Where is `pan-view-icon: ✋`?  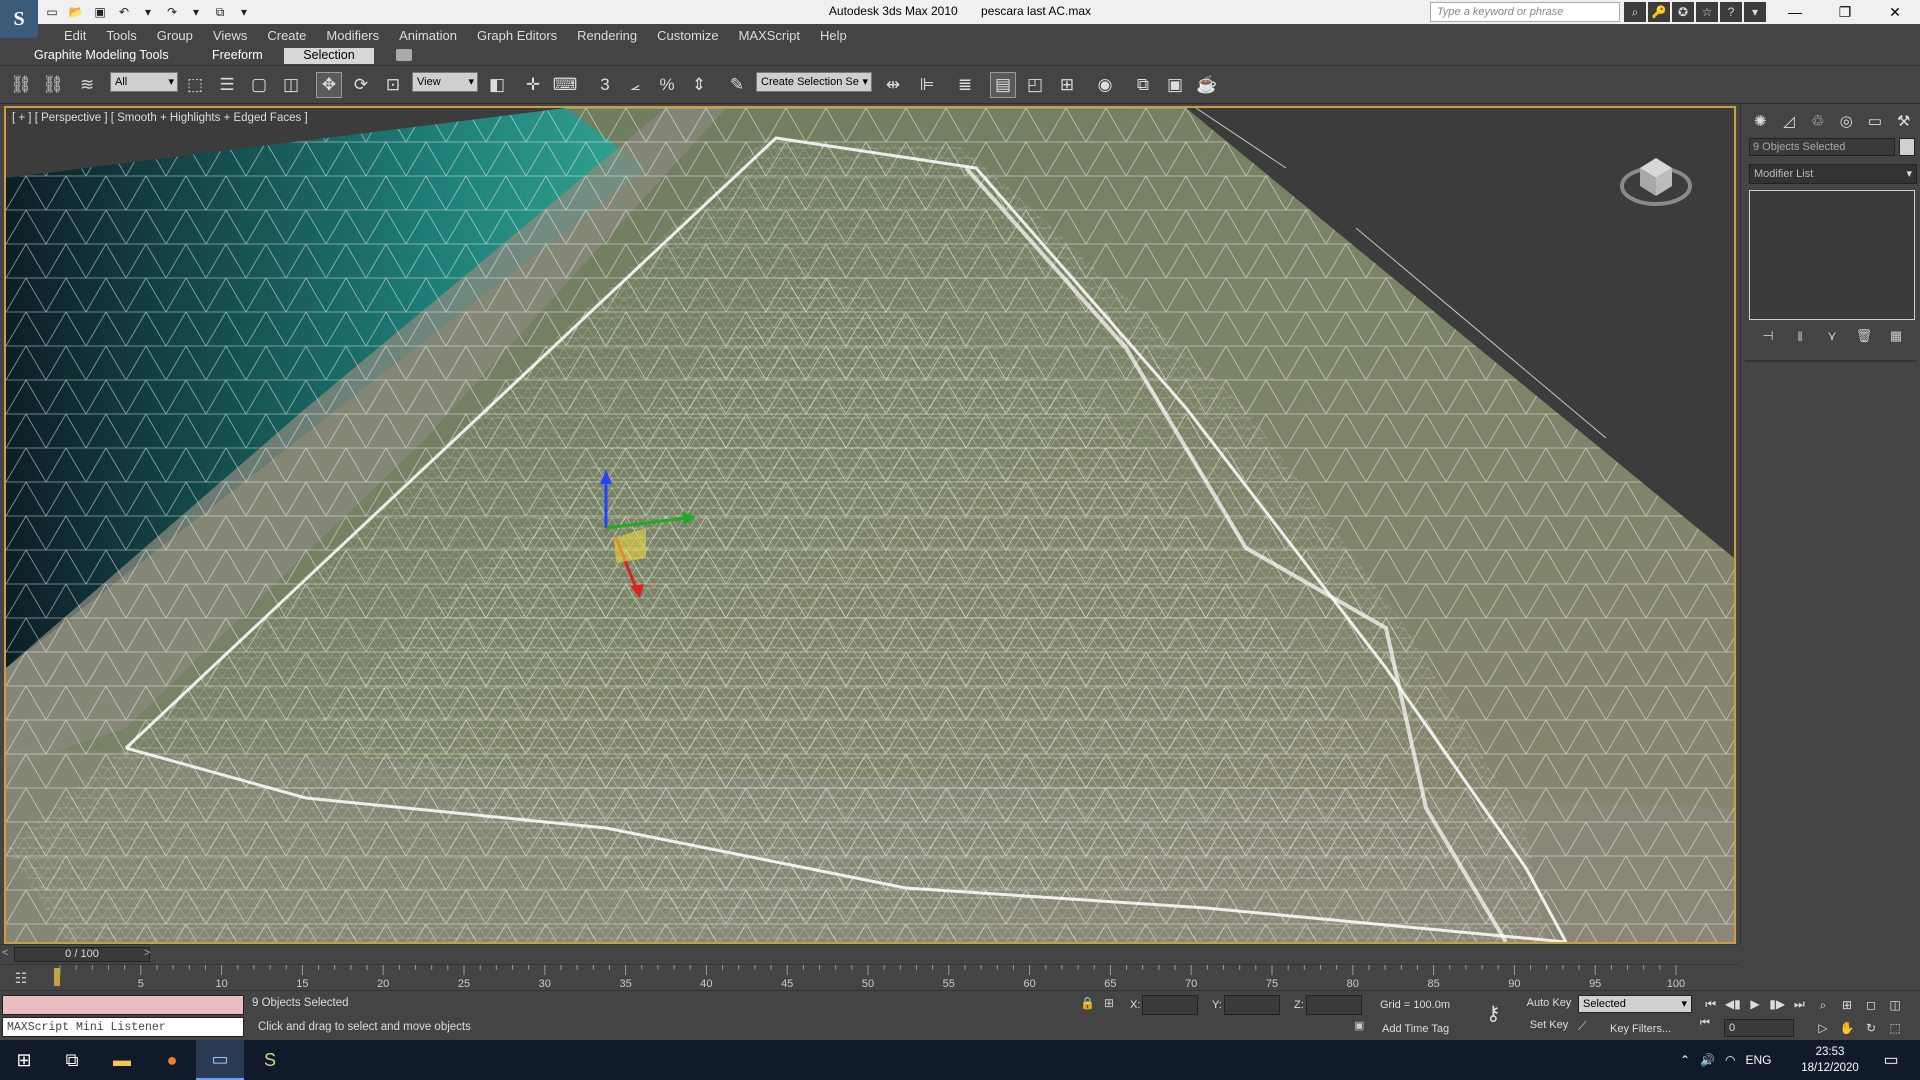 pan-view-icon: ✋ is located at coordinates (1847, 1028).